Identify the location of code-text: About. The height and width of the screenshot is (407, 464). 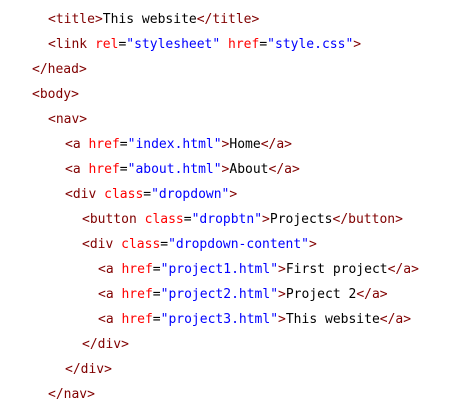
(249, 169).